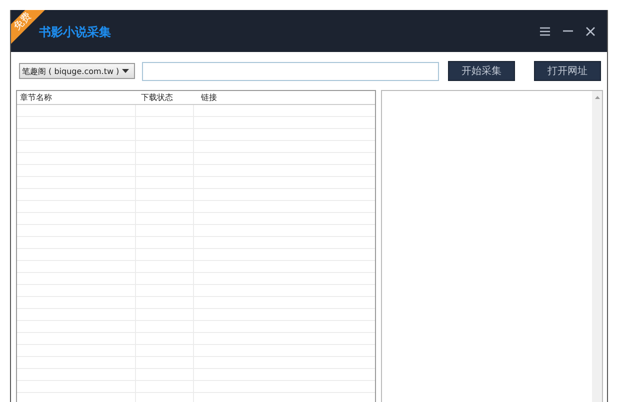 Image resolution: width=617 pixels, height=402 pixels. Describe the element at coordinates (36, 98) in the screenshot. I see `column-header: 章节名称` at that location.